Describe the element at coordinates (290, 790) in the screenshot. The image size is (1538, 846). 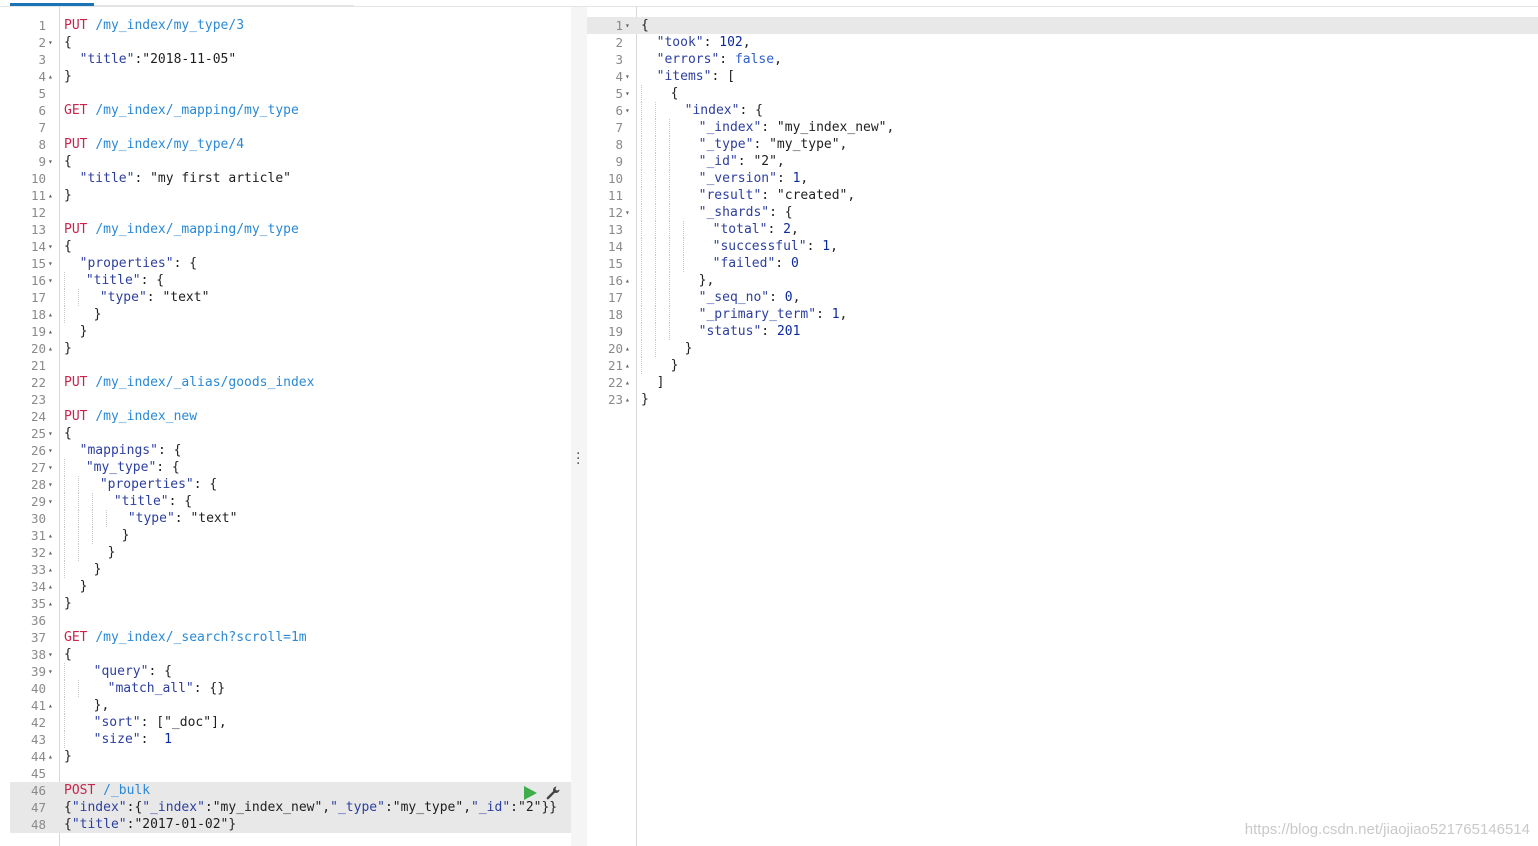
I see `request-line: 46 POST /_bulk` at that location.